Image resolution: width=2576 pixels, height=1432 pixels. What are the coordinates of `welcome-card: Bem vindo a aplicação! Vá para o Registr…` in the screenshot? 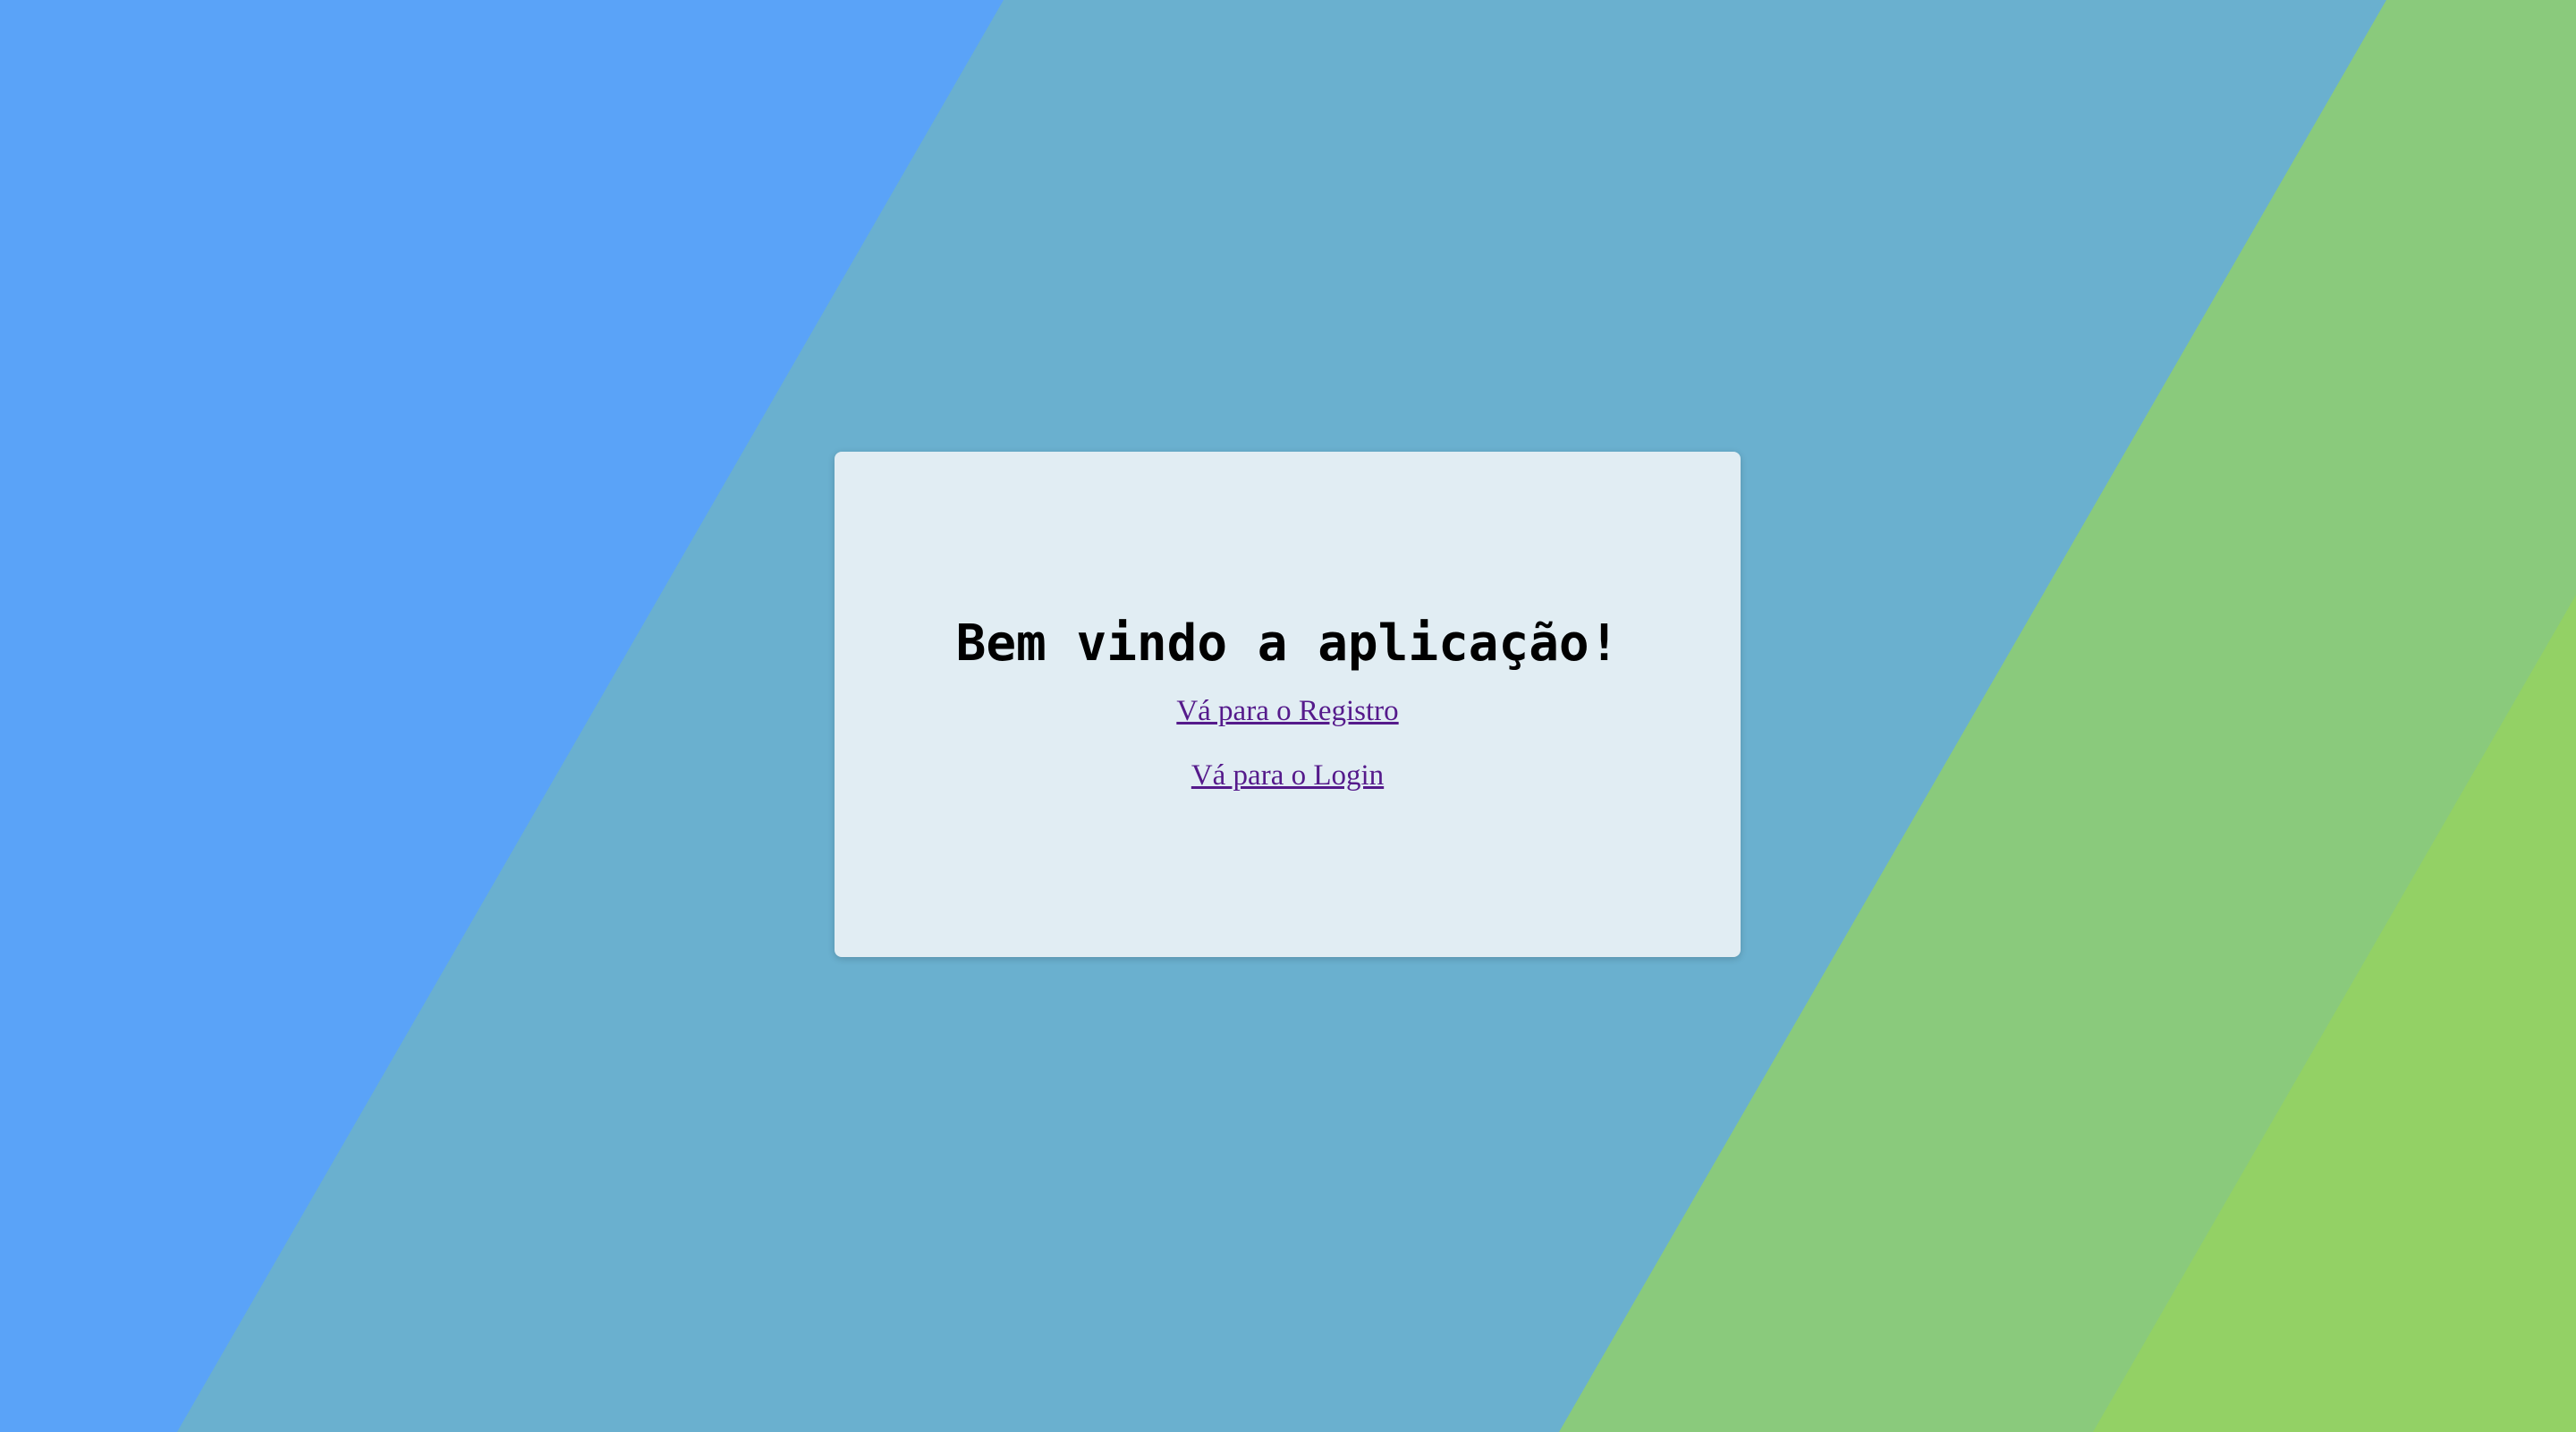 It's located at (1288, 704).